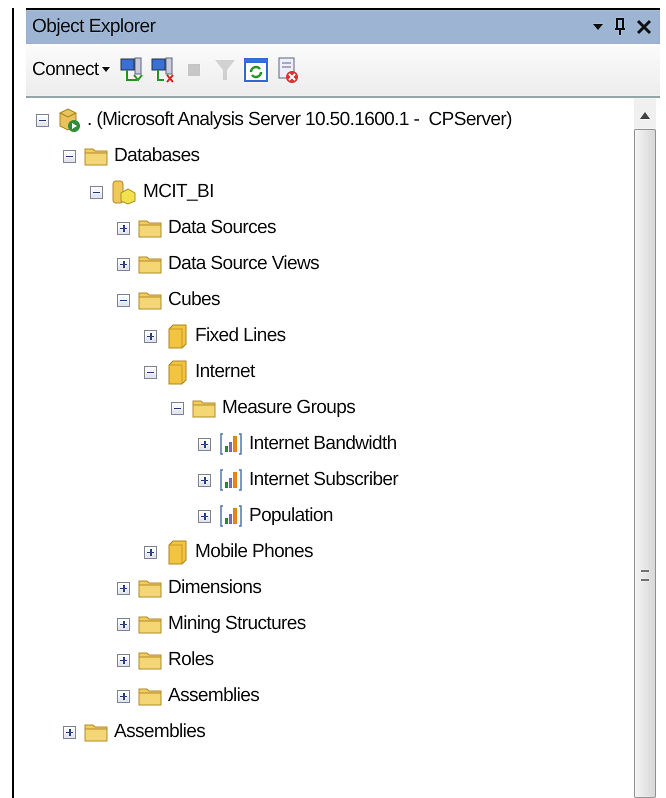  Describe the element at coordinates (323, 444) in the screenshot. I see `tree-item: Internet Bandwidth` at that location.